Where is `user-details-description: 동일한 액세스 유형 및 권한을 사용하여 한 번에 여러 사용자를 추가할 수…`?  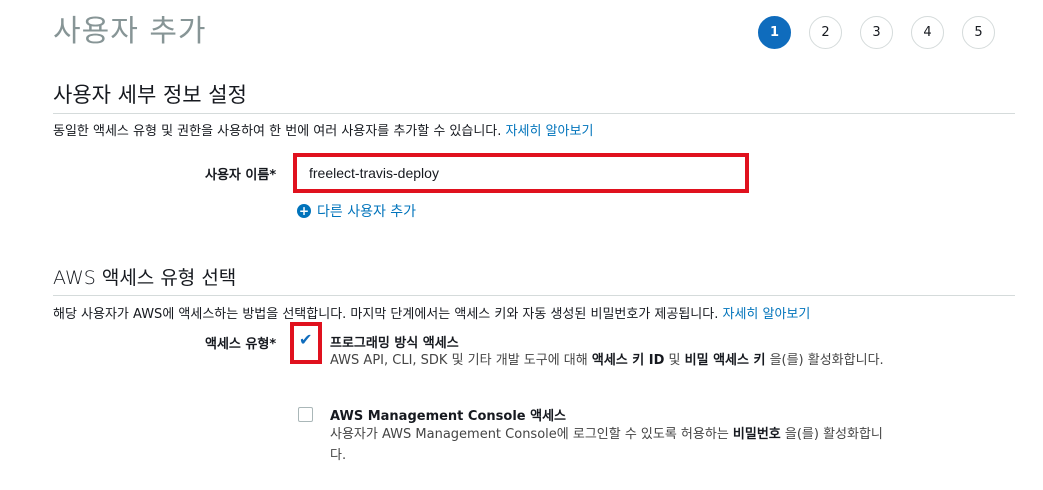 user-details-description: 동일한 액세스 유형 및 권한을 사용하여 한 번에 여러 사용자를 추가할 수… is located at coordinates (323, 129).